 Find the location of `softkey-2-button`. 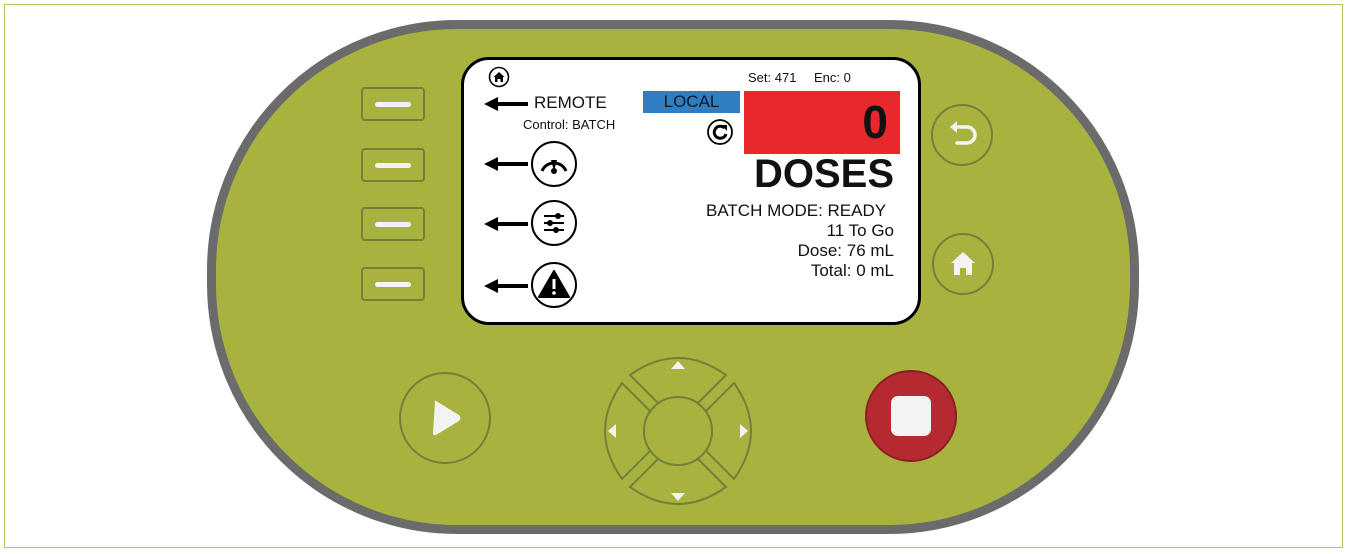

softkey-2-button is located at coordinates (393, 165).